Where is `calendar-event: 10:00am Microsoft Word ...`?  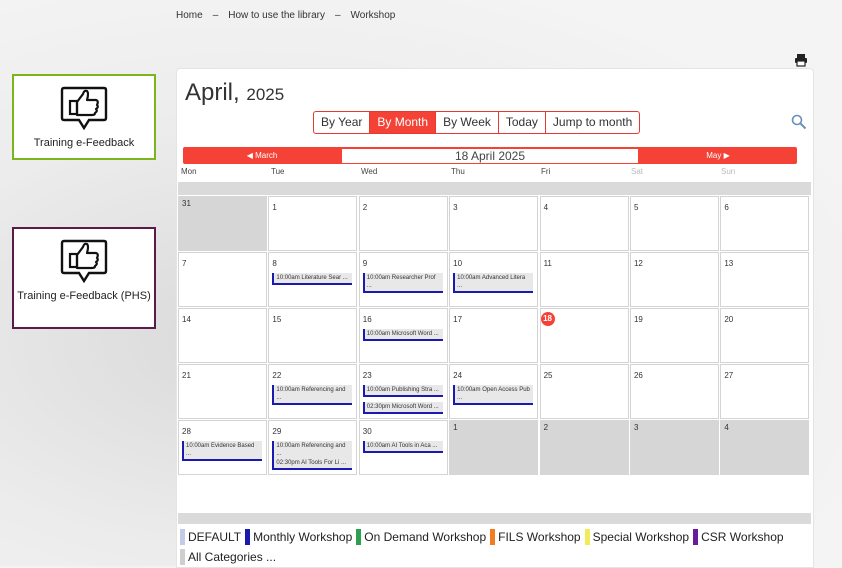 calendar-event: 10:00am Microsoft Word ... is located at coordinates (402, 335).